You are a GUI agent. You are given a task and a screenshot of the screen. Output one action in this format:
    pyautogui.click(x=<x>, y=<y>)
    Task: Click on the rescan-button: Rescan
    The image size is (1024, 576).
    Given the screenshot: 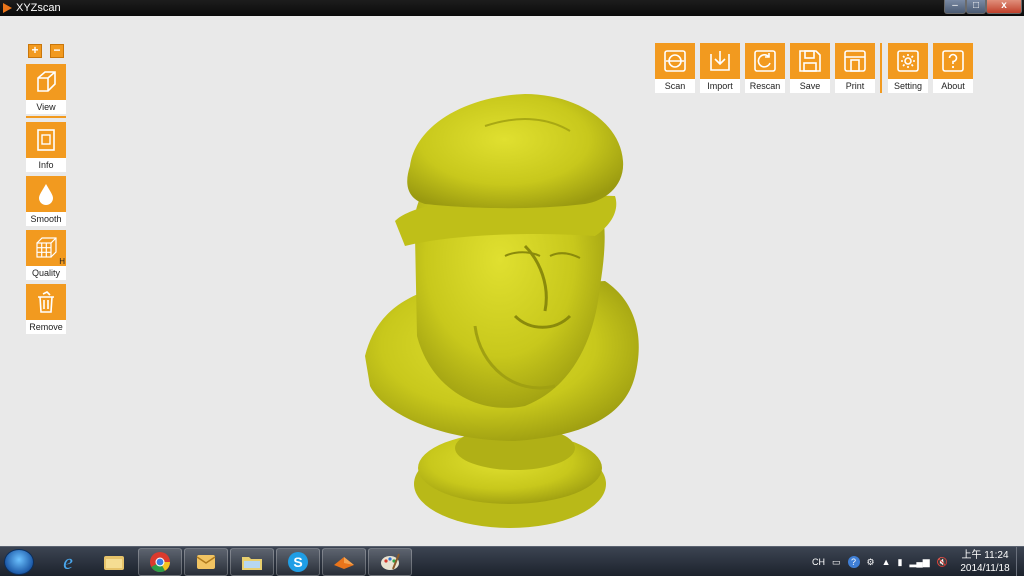 What is the action you would take?
    pyautogui.click(x=765, y=68)
    